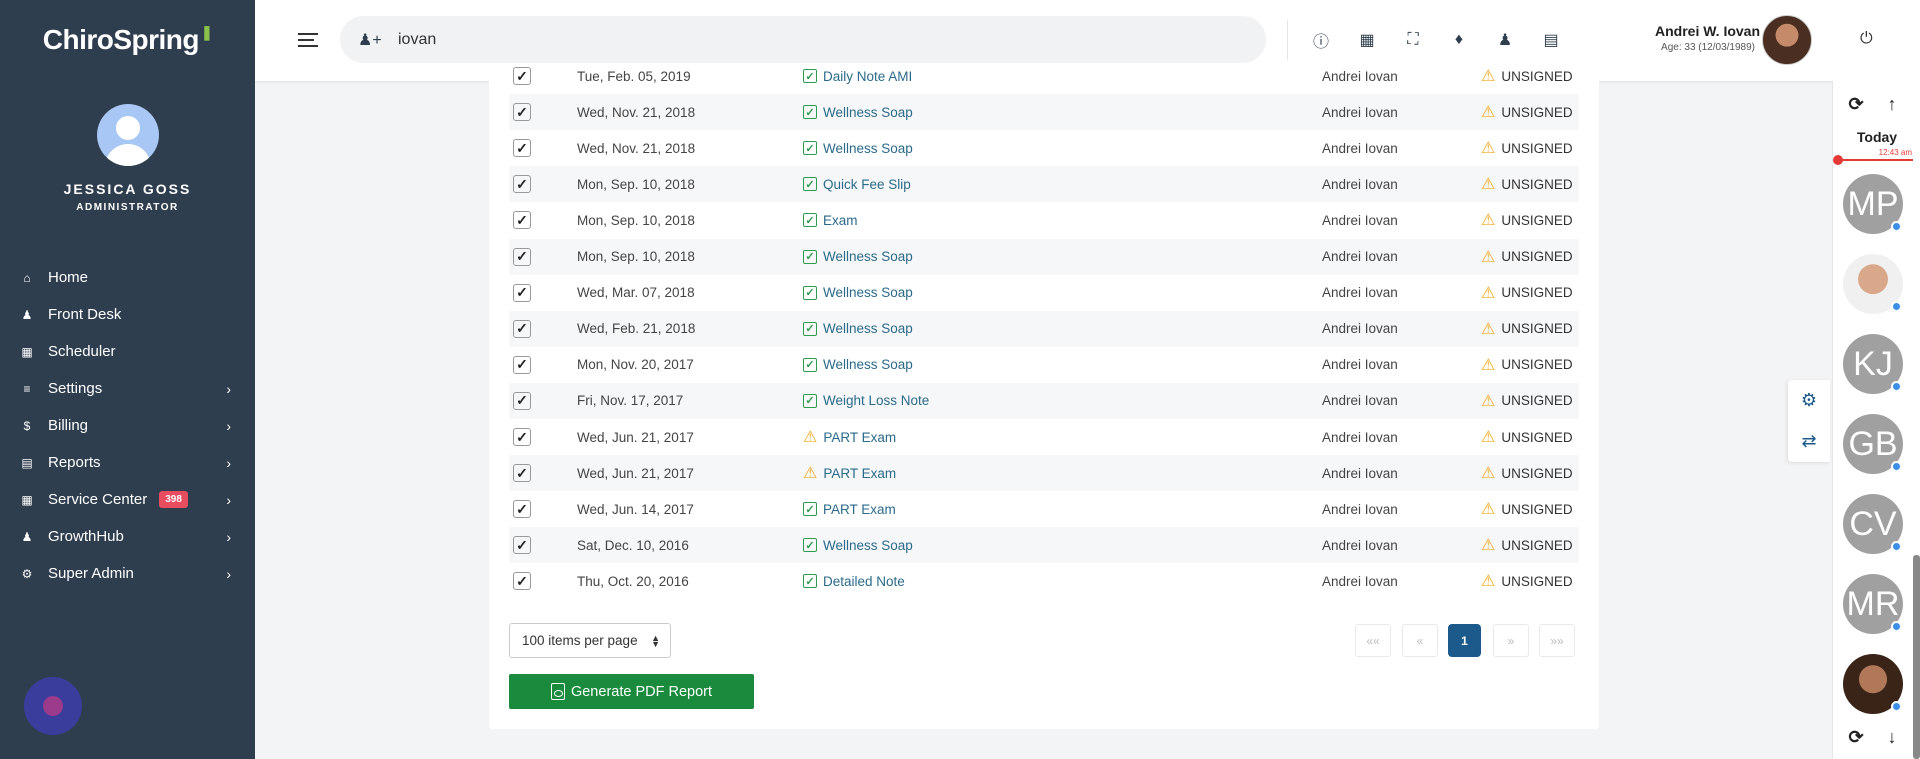 This screenshot has height=759, width=1920. I want to click on app-logo: ChiroSpring ❚, so click(127, 40).